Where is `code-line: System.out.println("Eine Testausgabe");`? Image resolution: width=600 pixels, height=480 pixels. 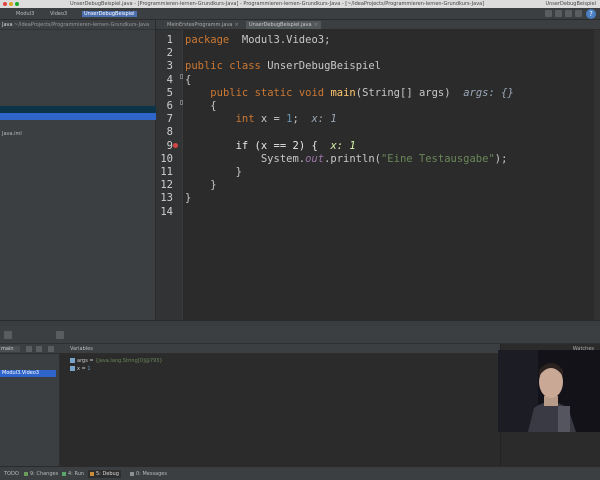 code-line: System.out.println("Eine Testausgabe"); is located at coordinates (346, 159).